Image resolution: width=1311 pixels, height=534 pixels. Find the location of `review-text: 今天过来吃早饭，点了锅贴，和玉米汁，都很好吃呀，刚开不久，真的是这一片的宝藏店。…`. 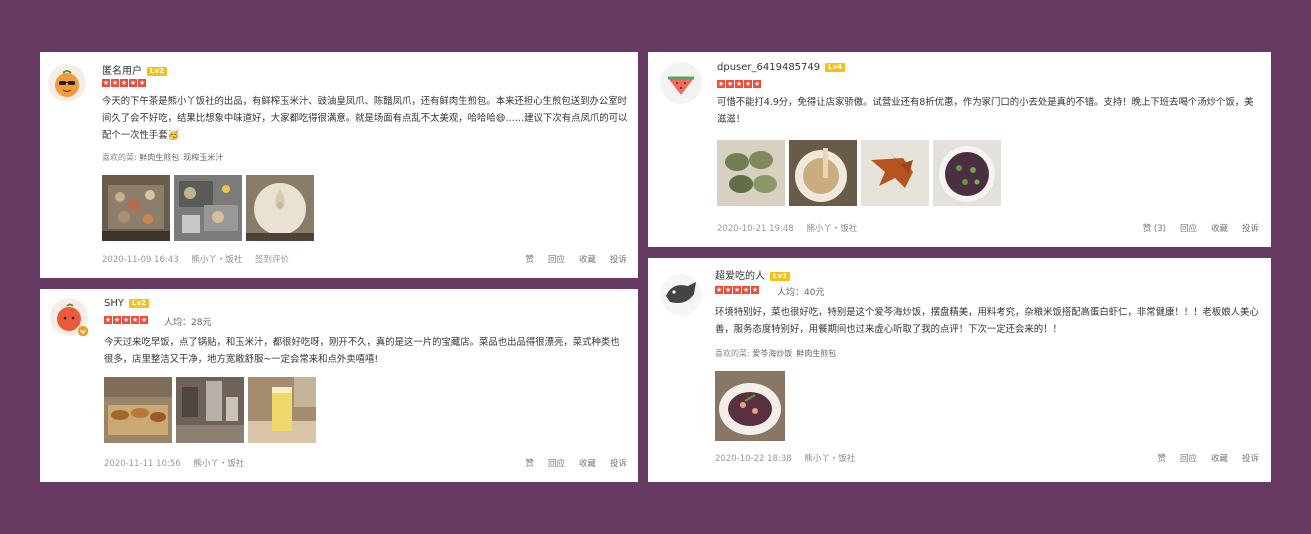

review-text: 今天过来吃早饭，点了锅贴，和玉米汁，都很好吃呀，刚开不久，真的是这一片的宝藏店。… is located at coordinates (362, 351).